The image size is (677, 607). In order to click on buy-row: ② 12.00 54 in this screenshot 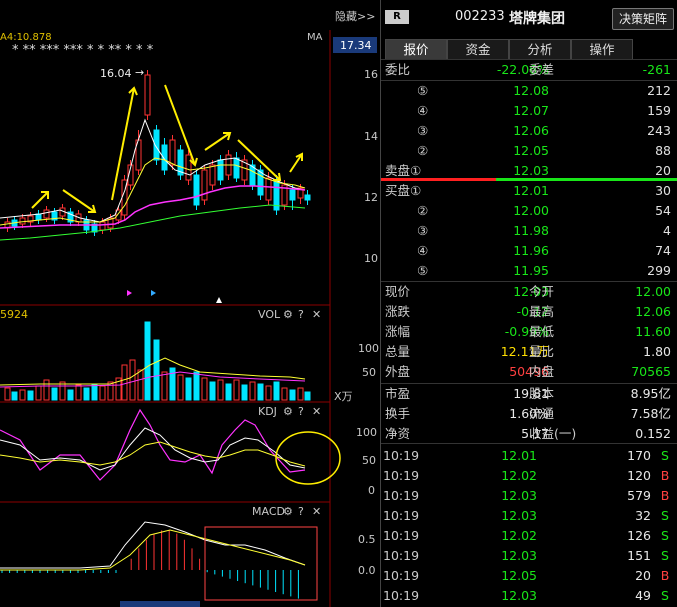, I will do `click(529, 211)`.